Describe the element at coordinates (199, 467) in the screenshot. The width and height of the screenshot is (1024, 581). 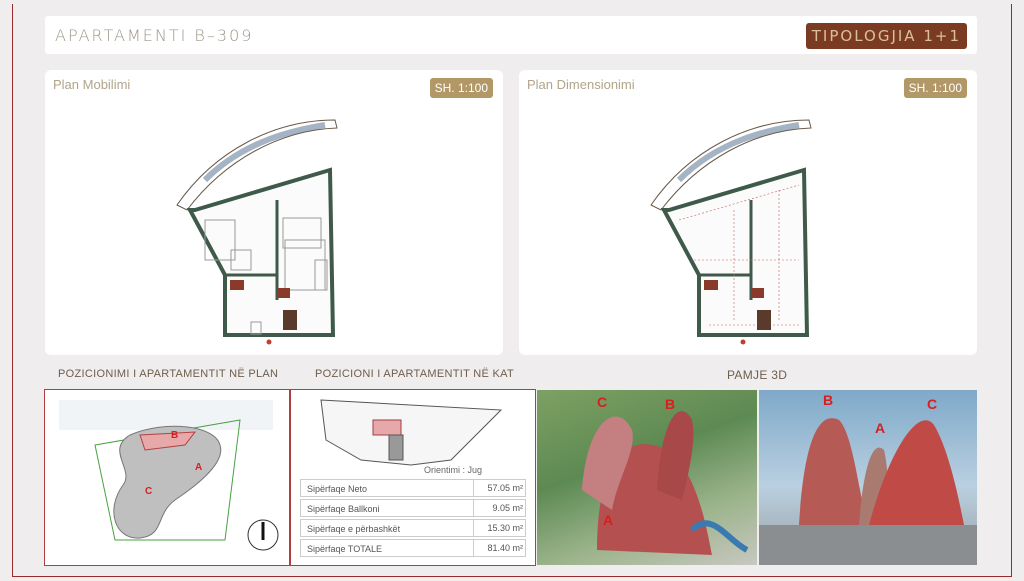
I see `site-label-a: A` at that location.